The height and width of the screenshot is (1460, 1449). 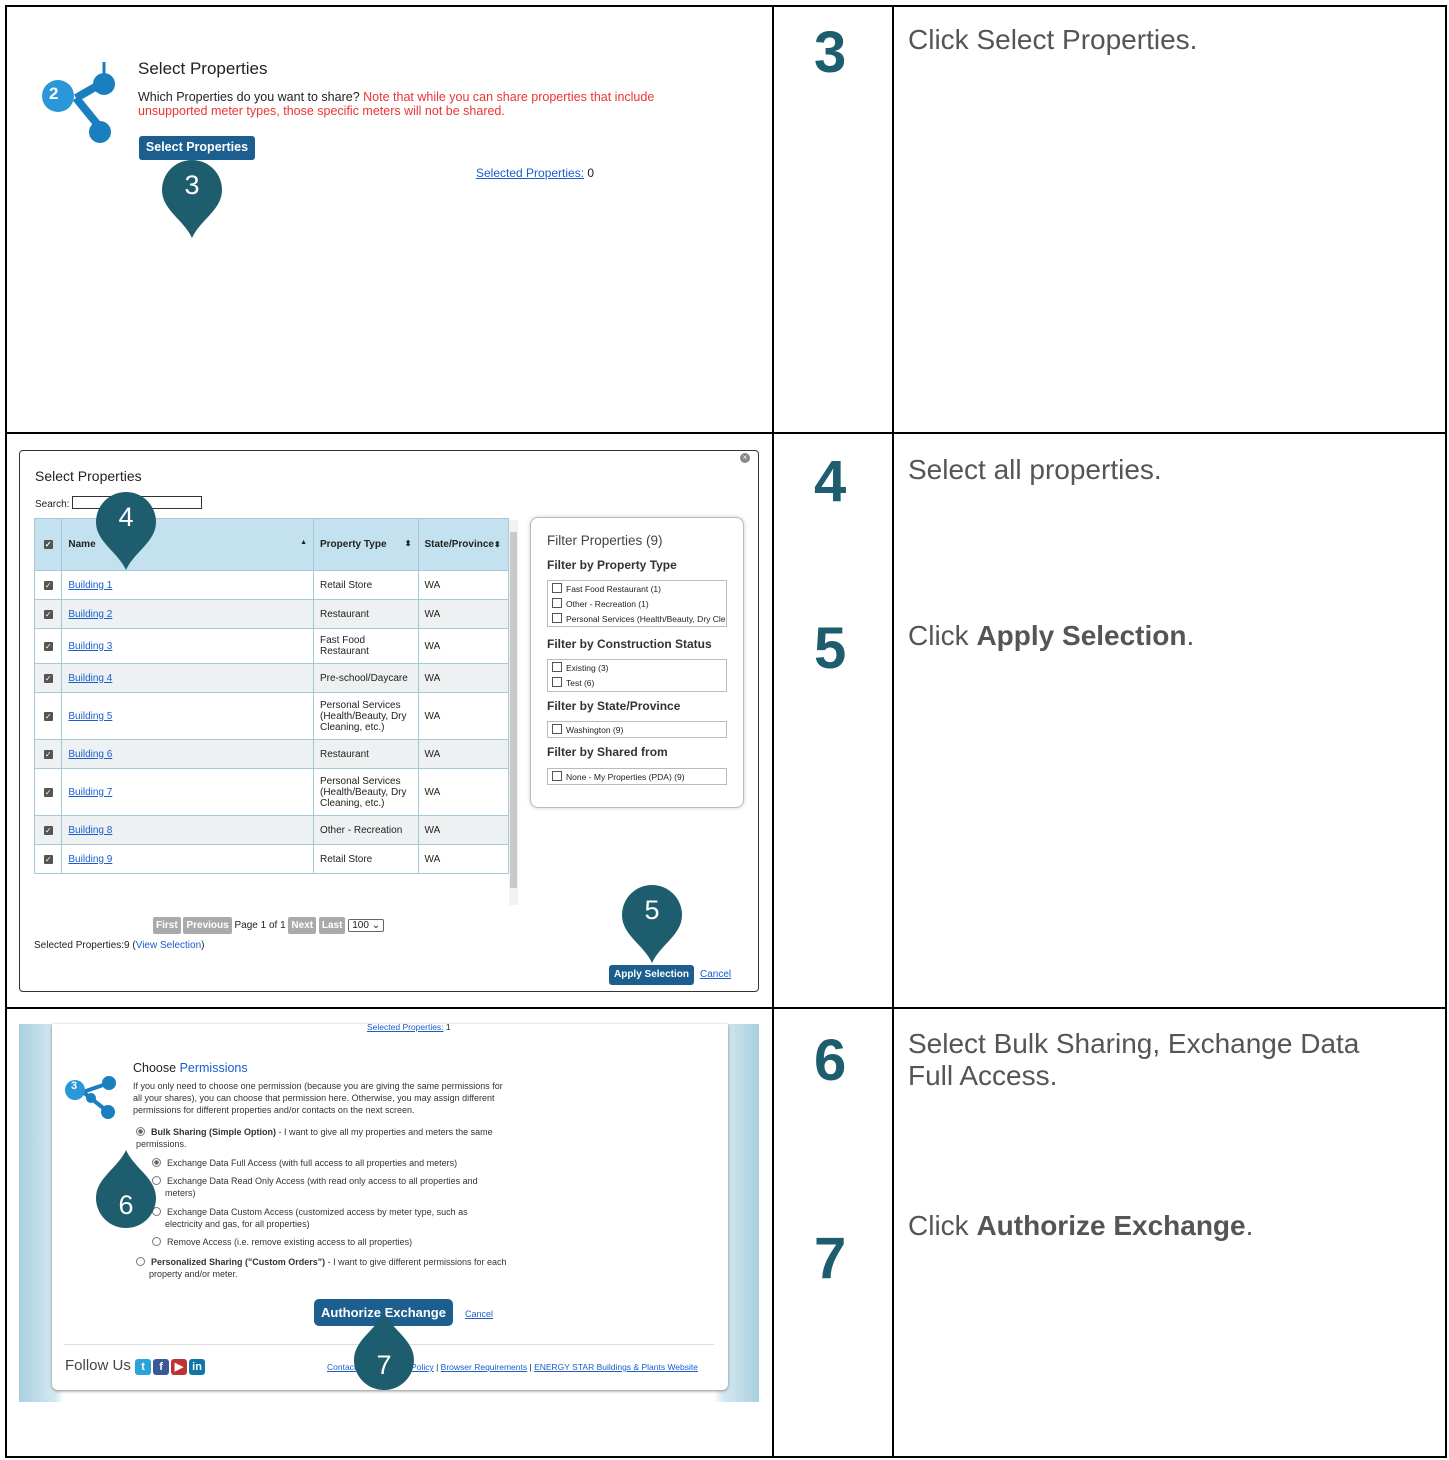 I want to click on next-page-button: Next, so click(x=302, y=925).